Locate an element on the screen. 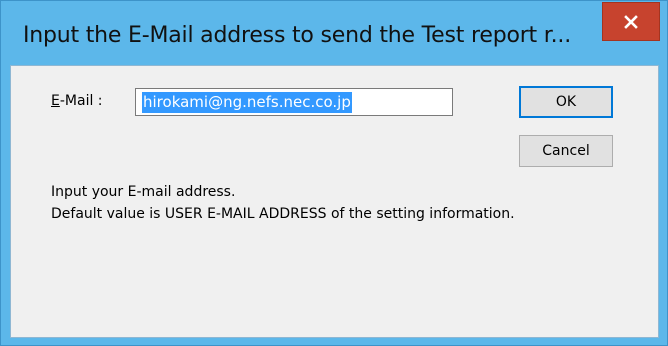 The image size is (668, 346). email-input: hirokami@ng.nefs.nec.co.jp is located at coordinates (294, 102).